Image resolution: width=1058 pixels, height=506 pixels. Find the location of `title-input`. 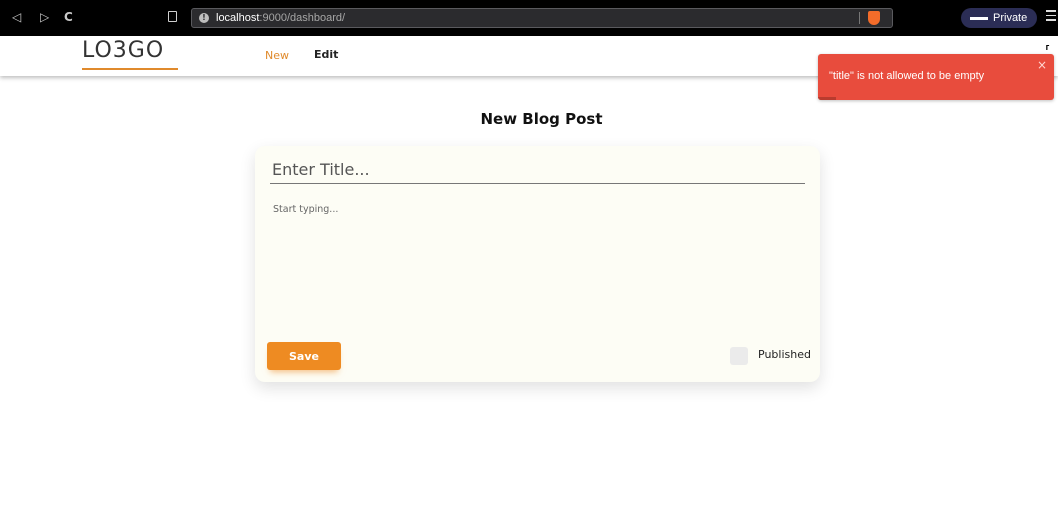

title-input is located at coordinates (537, 170).